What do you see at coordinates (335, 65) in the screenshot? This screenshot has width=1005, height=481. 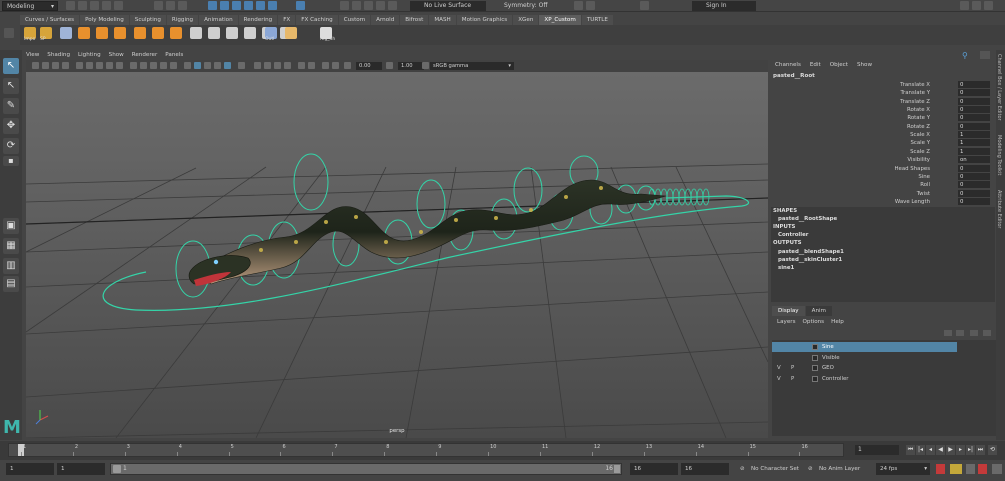 I see `exposure-icon` at bounding box center [335, 65].